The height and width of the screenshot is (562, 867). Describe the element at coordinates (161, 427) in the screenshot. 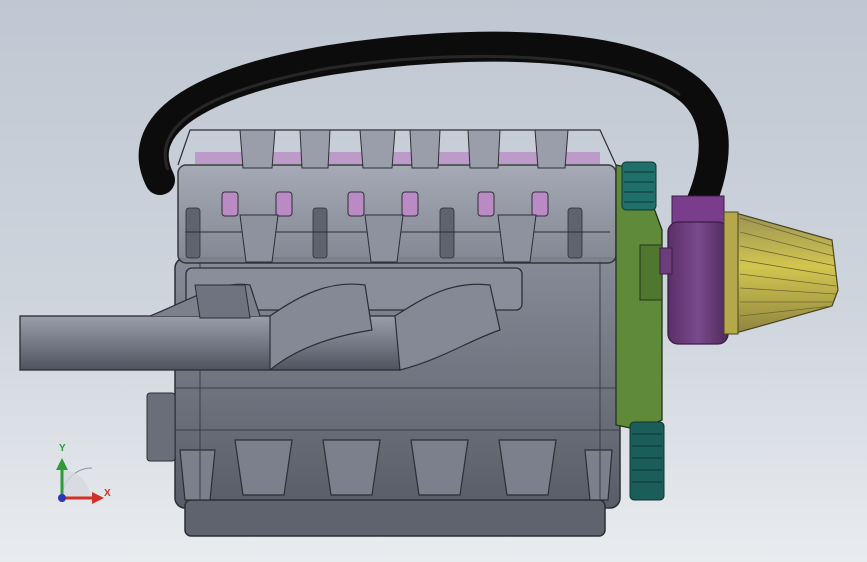

I see `flywheel-stub` at that location.